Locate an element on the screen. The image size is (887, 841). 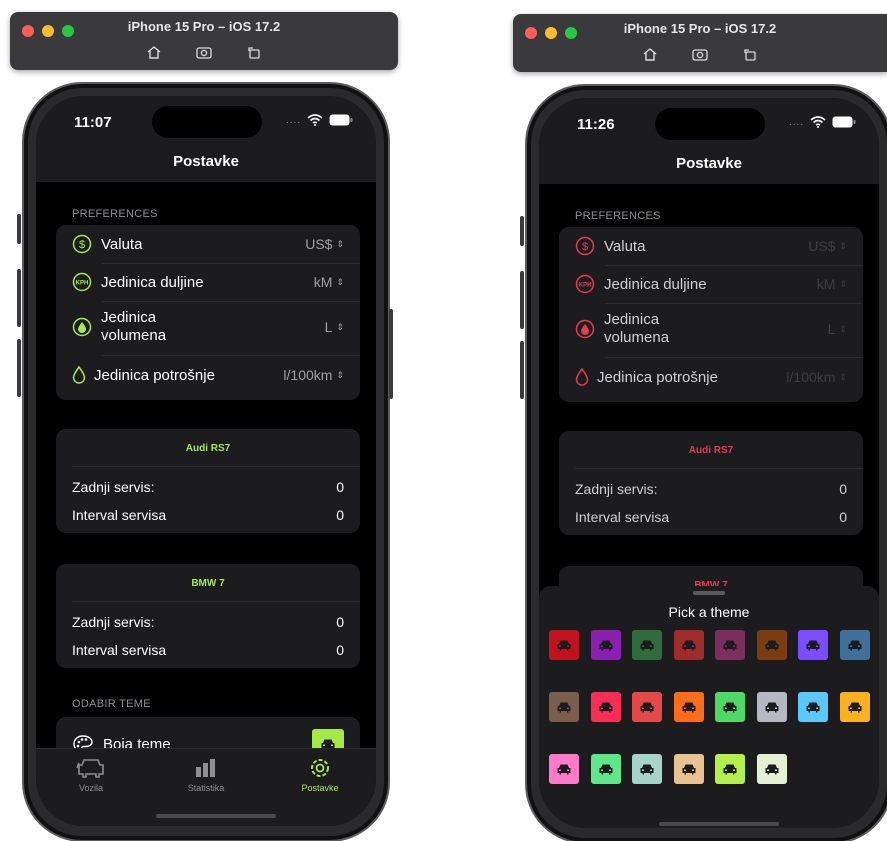
theme-picker-sheet: Pick a theme is located at coordinates (709, 707).